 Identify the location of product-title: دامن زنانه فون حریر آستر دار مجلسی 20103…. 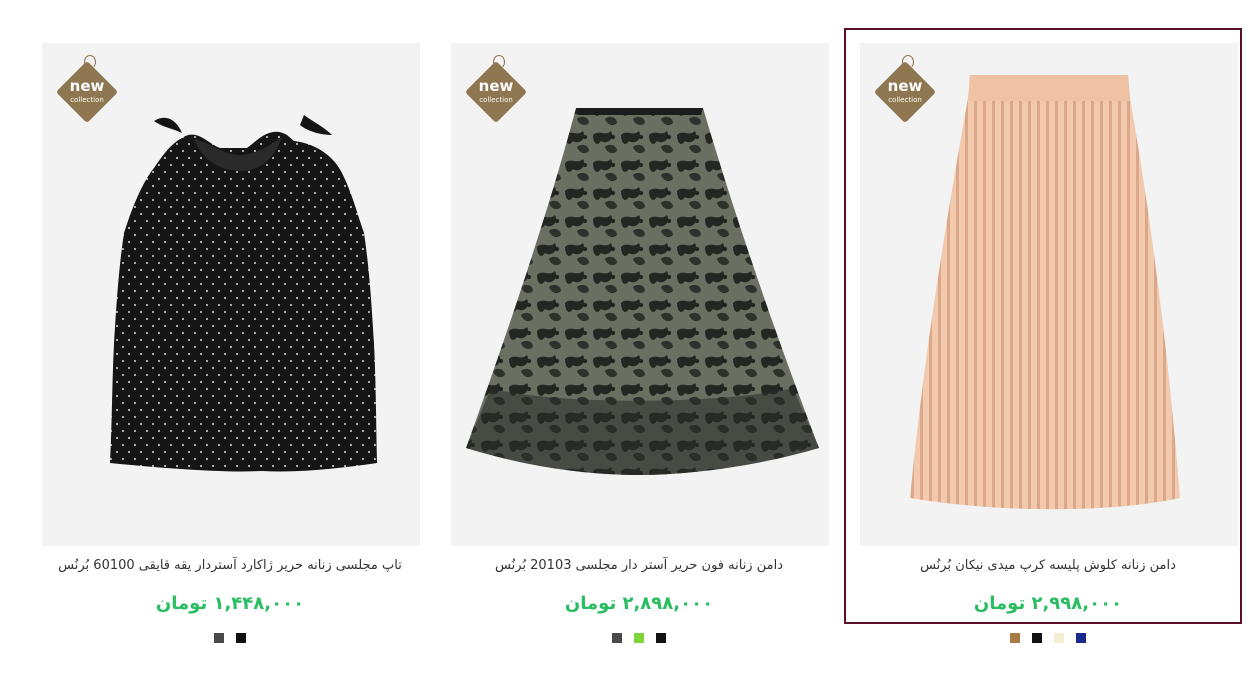
(639, 566).